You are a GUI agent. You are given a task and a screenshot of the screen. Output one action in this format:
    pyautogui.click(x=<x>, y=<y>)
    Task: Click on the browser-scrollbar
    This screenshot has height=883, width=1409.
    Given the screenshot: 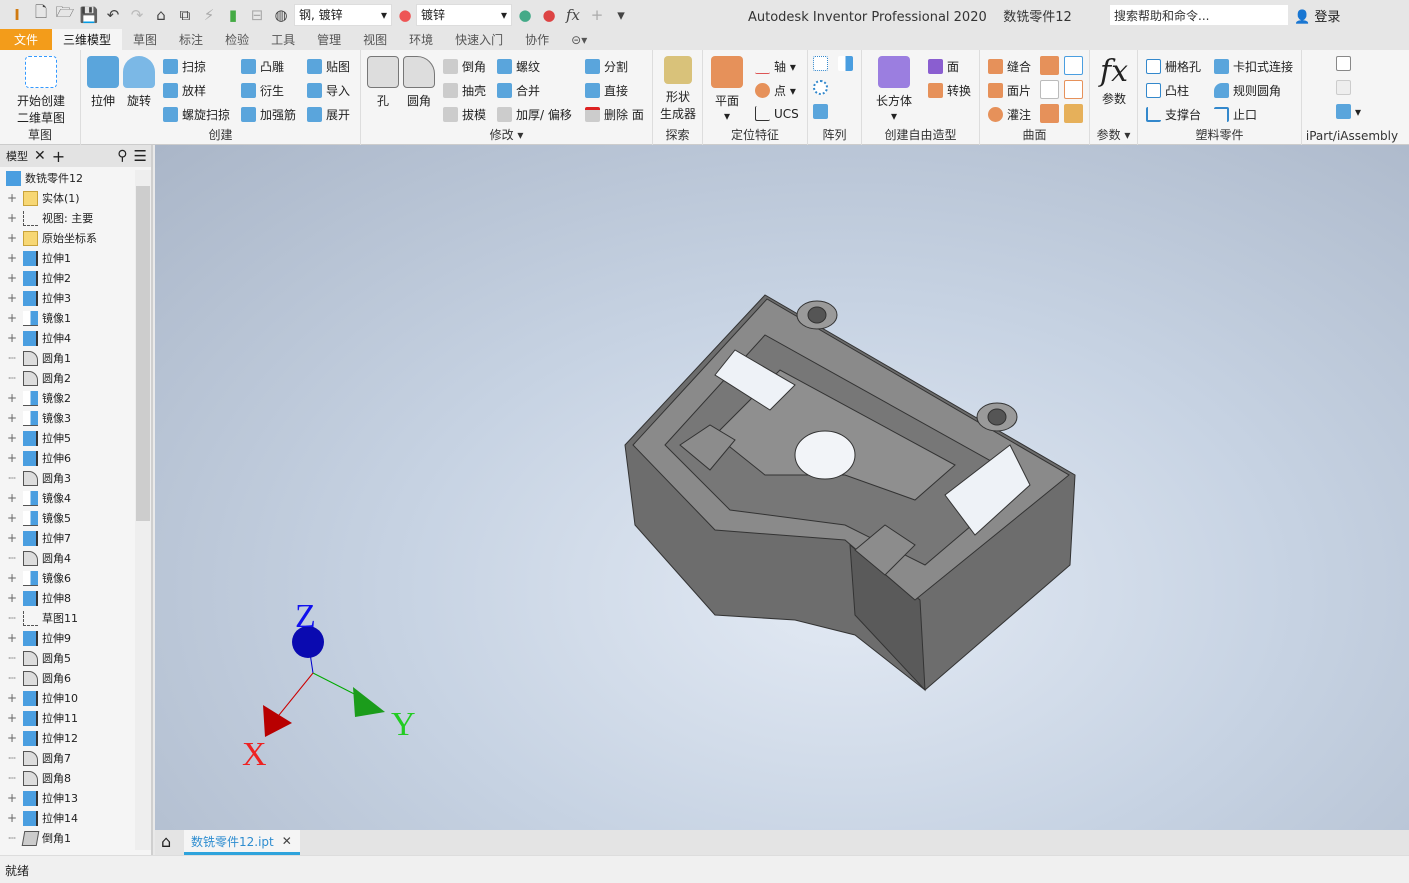 What is the action you would take?
    pyautogui.click(x=143, y=510)
    